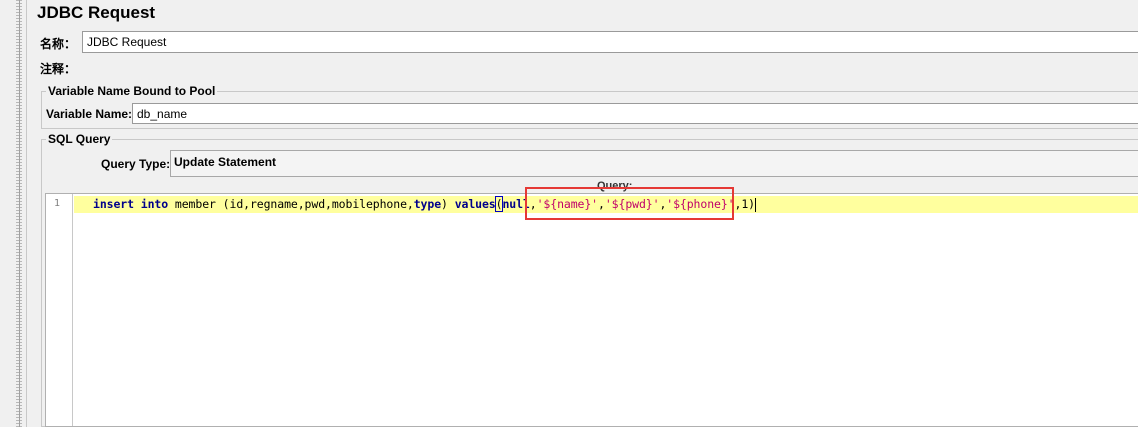 This screenshot has width=1138, height=427. I want to click on text-caret, so click(755, 204).